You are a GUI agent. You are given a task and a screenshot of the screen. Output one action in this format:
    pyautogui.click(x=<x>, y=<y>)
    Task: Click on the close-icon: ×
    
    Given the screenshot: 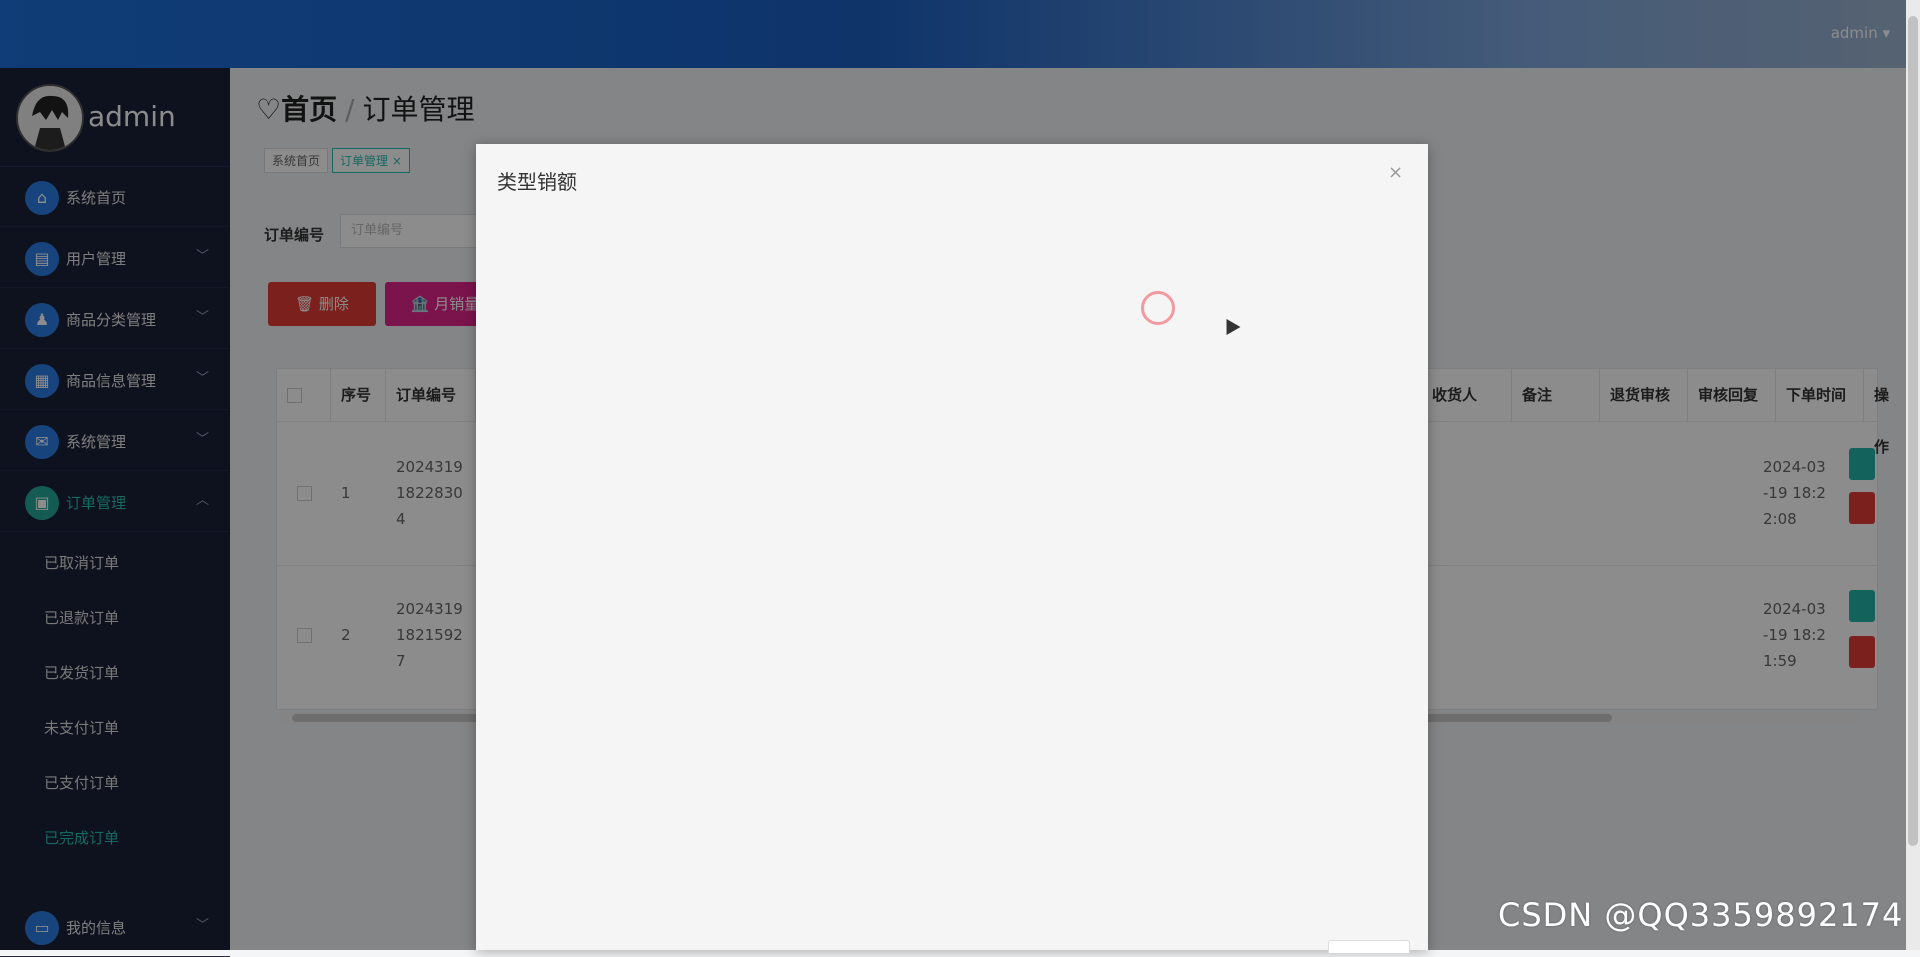 What is the action you would take?
    pyautogui.click(x=1395, y=172)
    